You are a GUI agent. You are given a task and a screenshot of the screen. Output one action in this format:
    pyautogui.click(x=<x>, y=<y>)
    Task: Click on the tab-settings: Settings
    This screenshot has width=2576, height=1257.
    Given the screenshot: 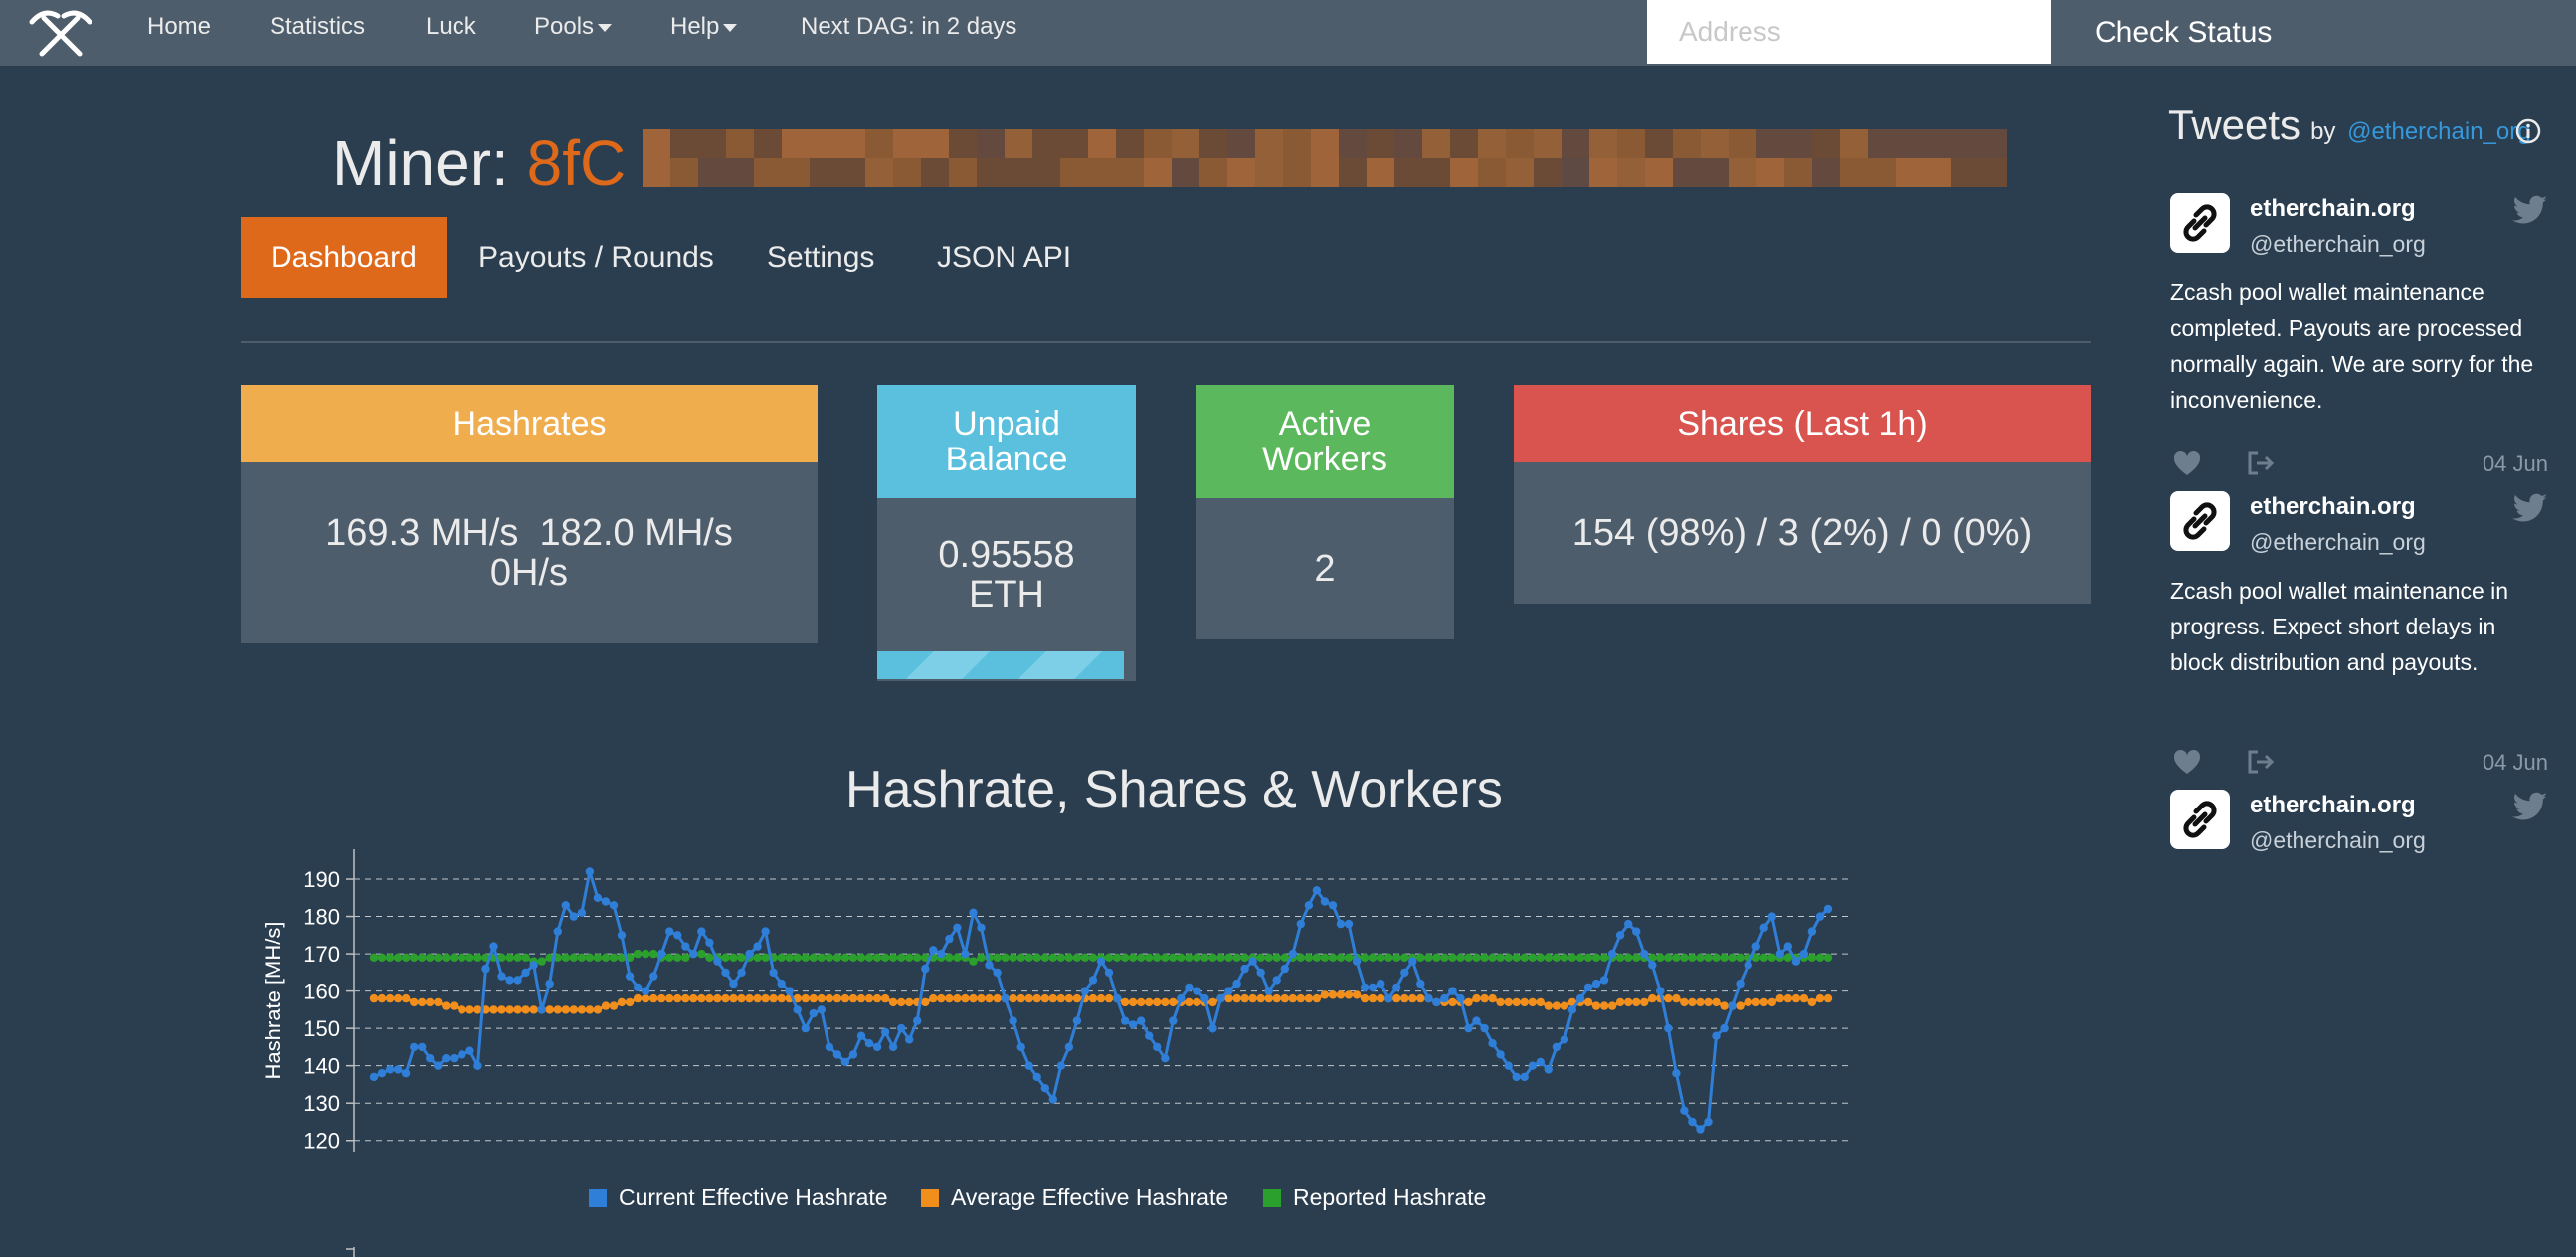 What is the action you would take?
    pyautogui.click(x=820, y=257)
    